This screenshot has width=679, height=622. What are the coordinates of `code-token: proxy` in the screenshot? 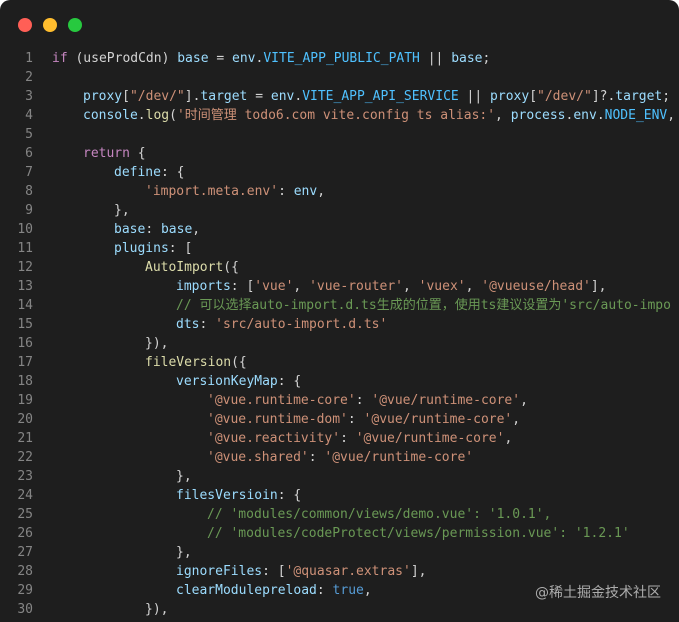 It's located at (510, 96).